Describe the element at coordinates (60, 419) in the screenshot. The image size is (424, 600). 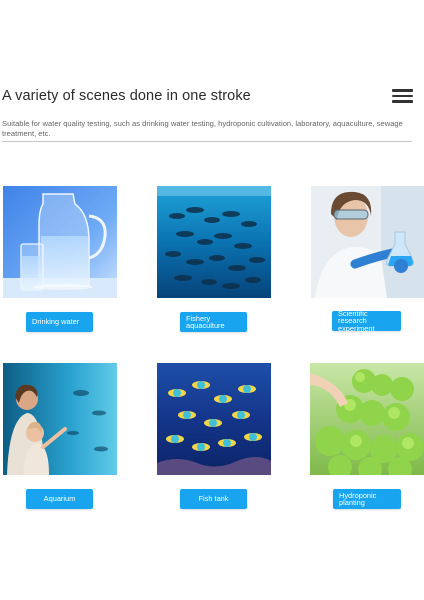
I see `aquarium-visitors-image` at that location.